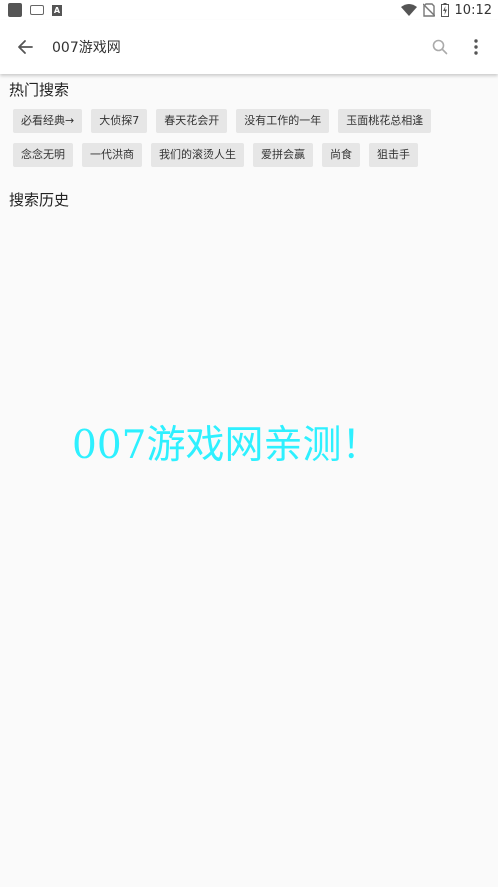 This screenshot has width=498, height=887. What do you see at coordinates (341, 155) in the screenshot?
I see `hot-search-chip: 尚食` at bounding box center [341, 155].